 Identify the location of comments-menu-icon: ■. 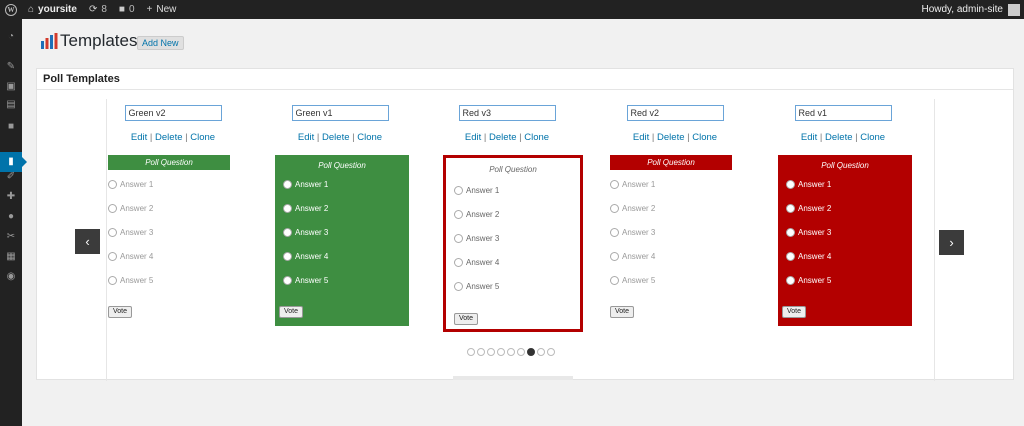
(11, 127).